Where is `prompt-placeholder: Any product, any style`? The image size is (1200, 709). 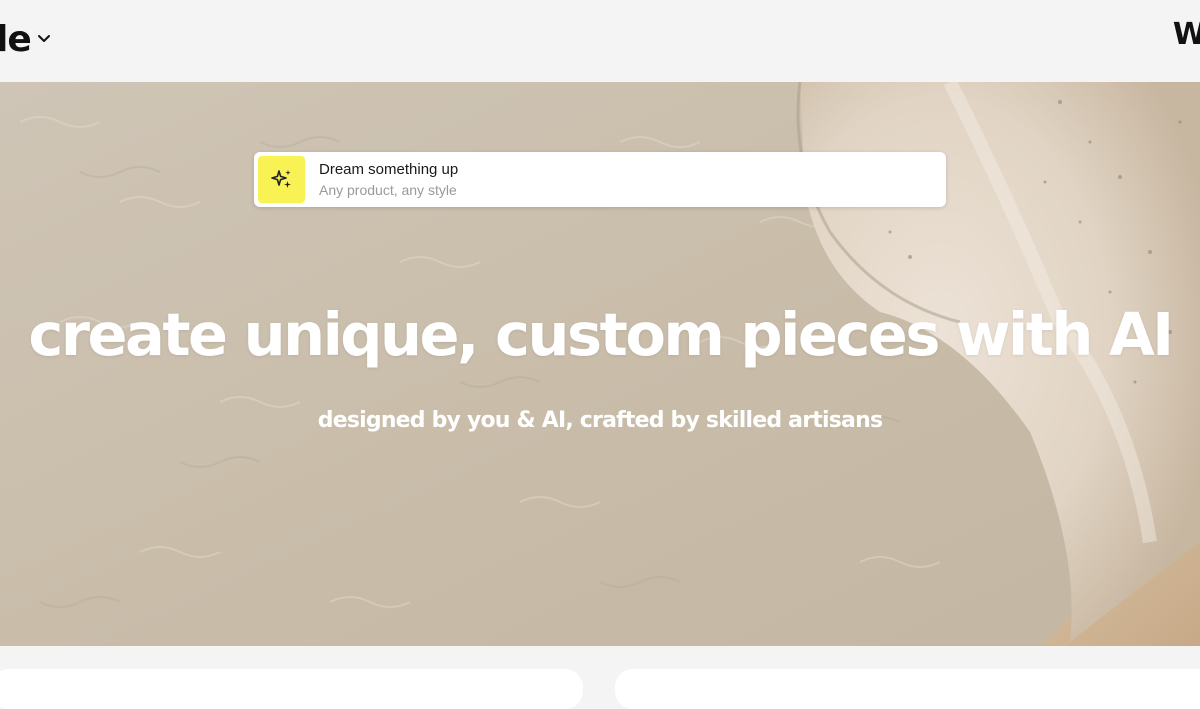
prompt-placeholder: Any product, any style is located at coordinates (388, 190).